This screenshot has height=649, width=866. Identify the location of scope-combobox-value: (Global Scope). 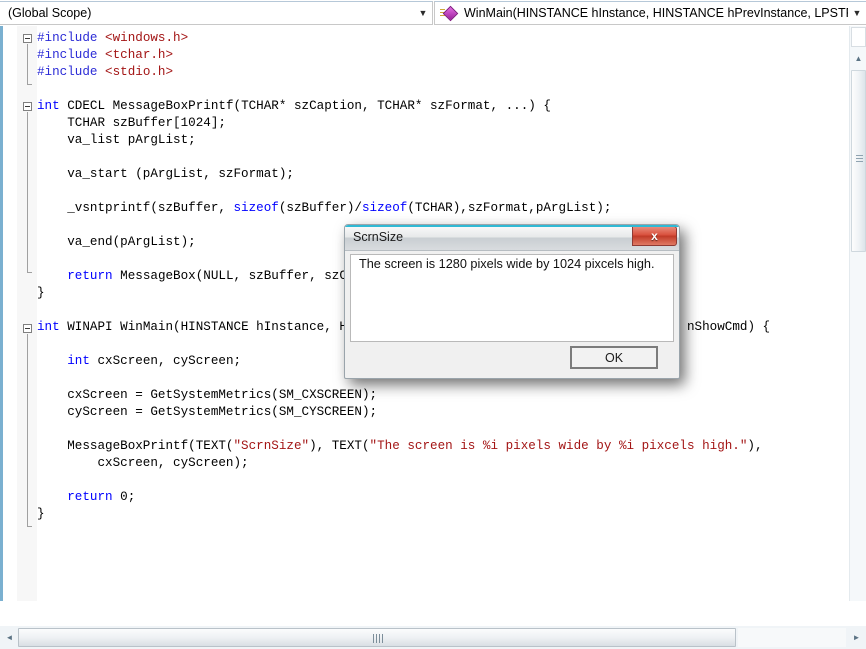
(50, 13).